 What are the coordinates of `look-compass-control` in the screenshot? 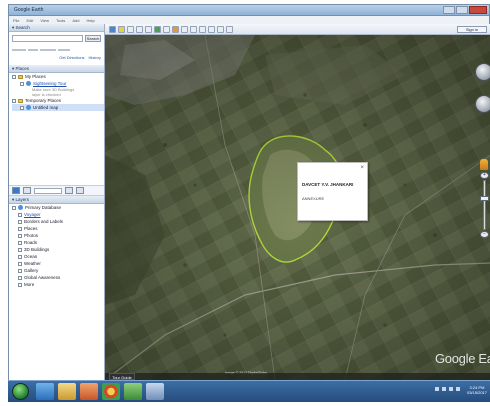 It's located at (482, 72).